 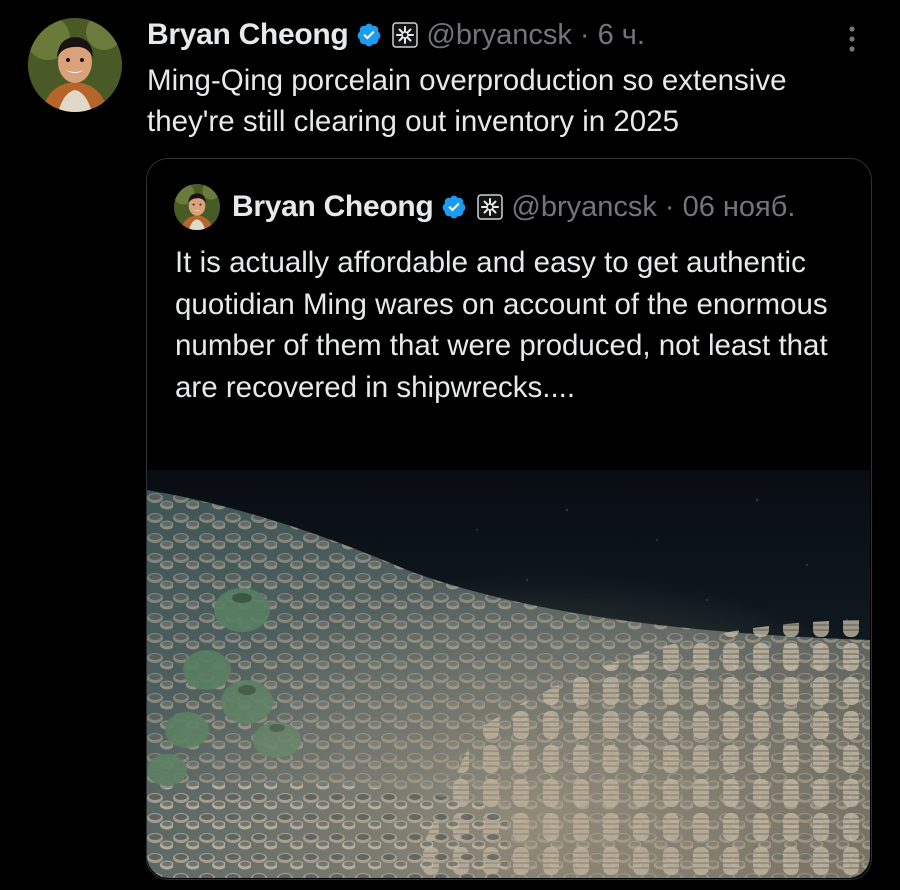 What do you see at coordinates (852, 39) in the screenshot?
I see `more-options-icon` at bounding box center [852, 39].